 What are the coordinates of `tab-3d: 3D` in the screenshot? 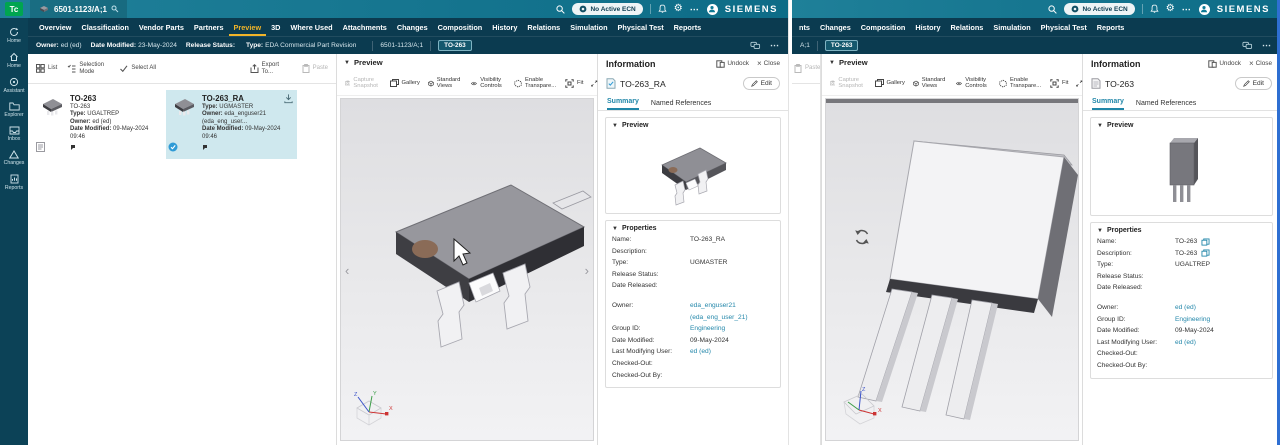 It's located at (275, 27).